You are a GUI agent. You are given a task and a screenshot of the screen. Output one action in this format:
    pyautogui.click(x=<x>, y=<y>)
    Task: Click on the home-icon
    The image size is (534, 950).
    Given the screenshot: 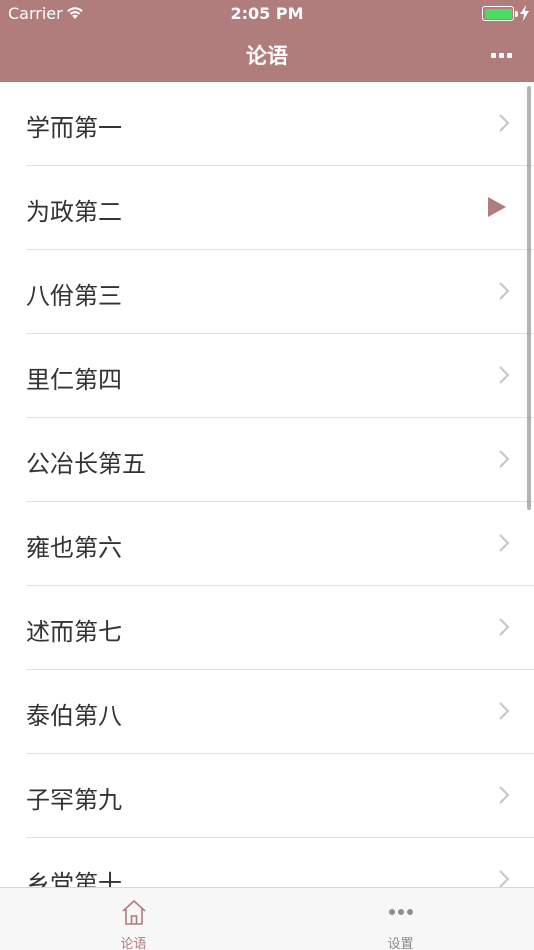 What is the action you would take?
    pyautogui.click(x=133, y=912)
    